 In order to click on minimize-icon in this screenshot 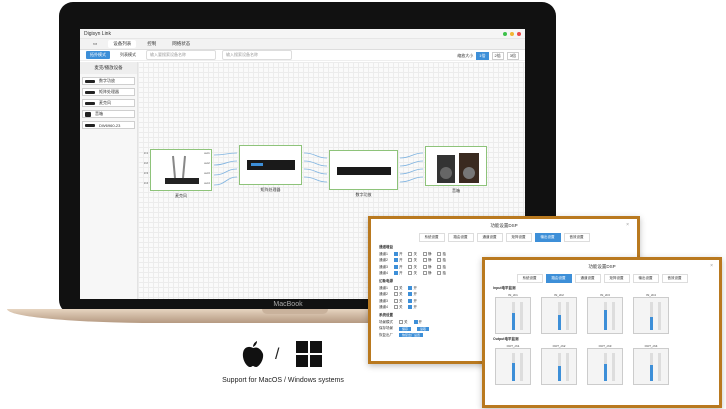, I will do `click(512, 34)`.